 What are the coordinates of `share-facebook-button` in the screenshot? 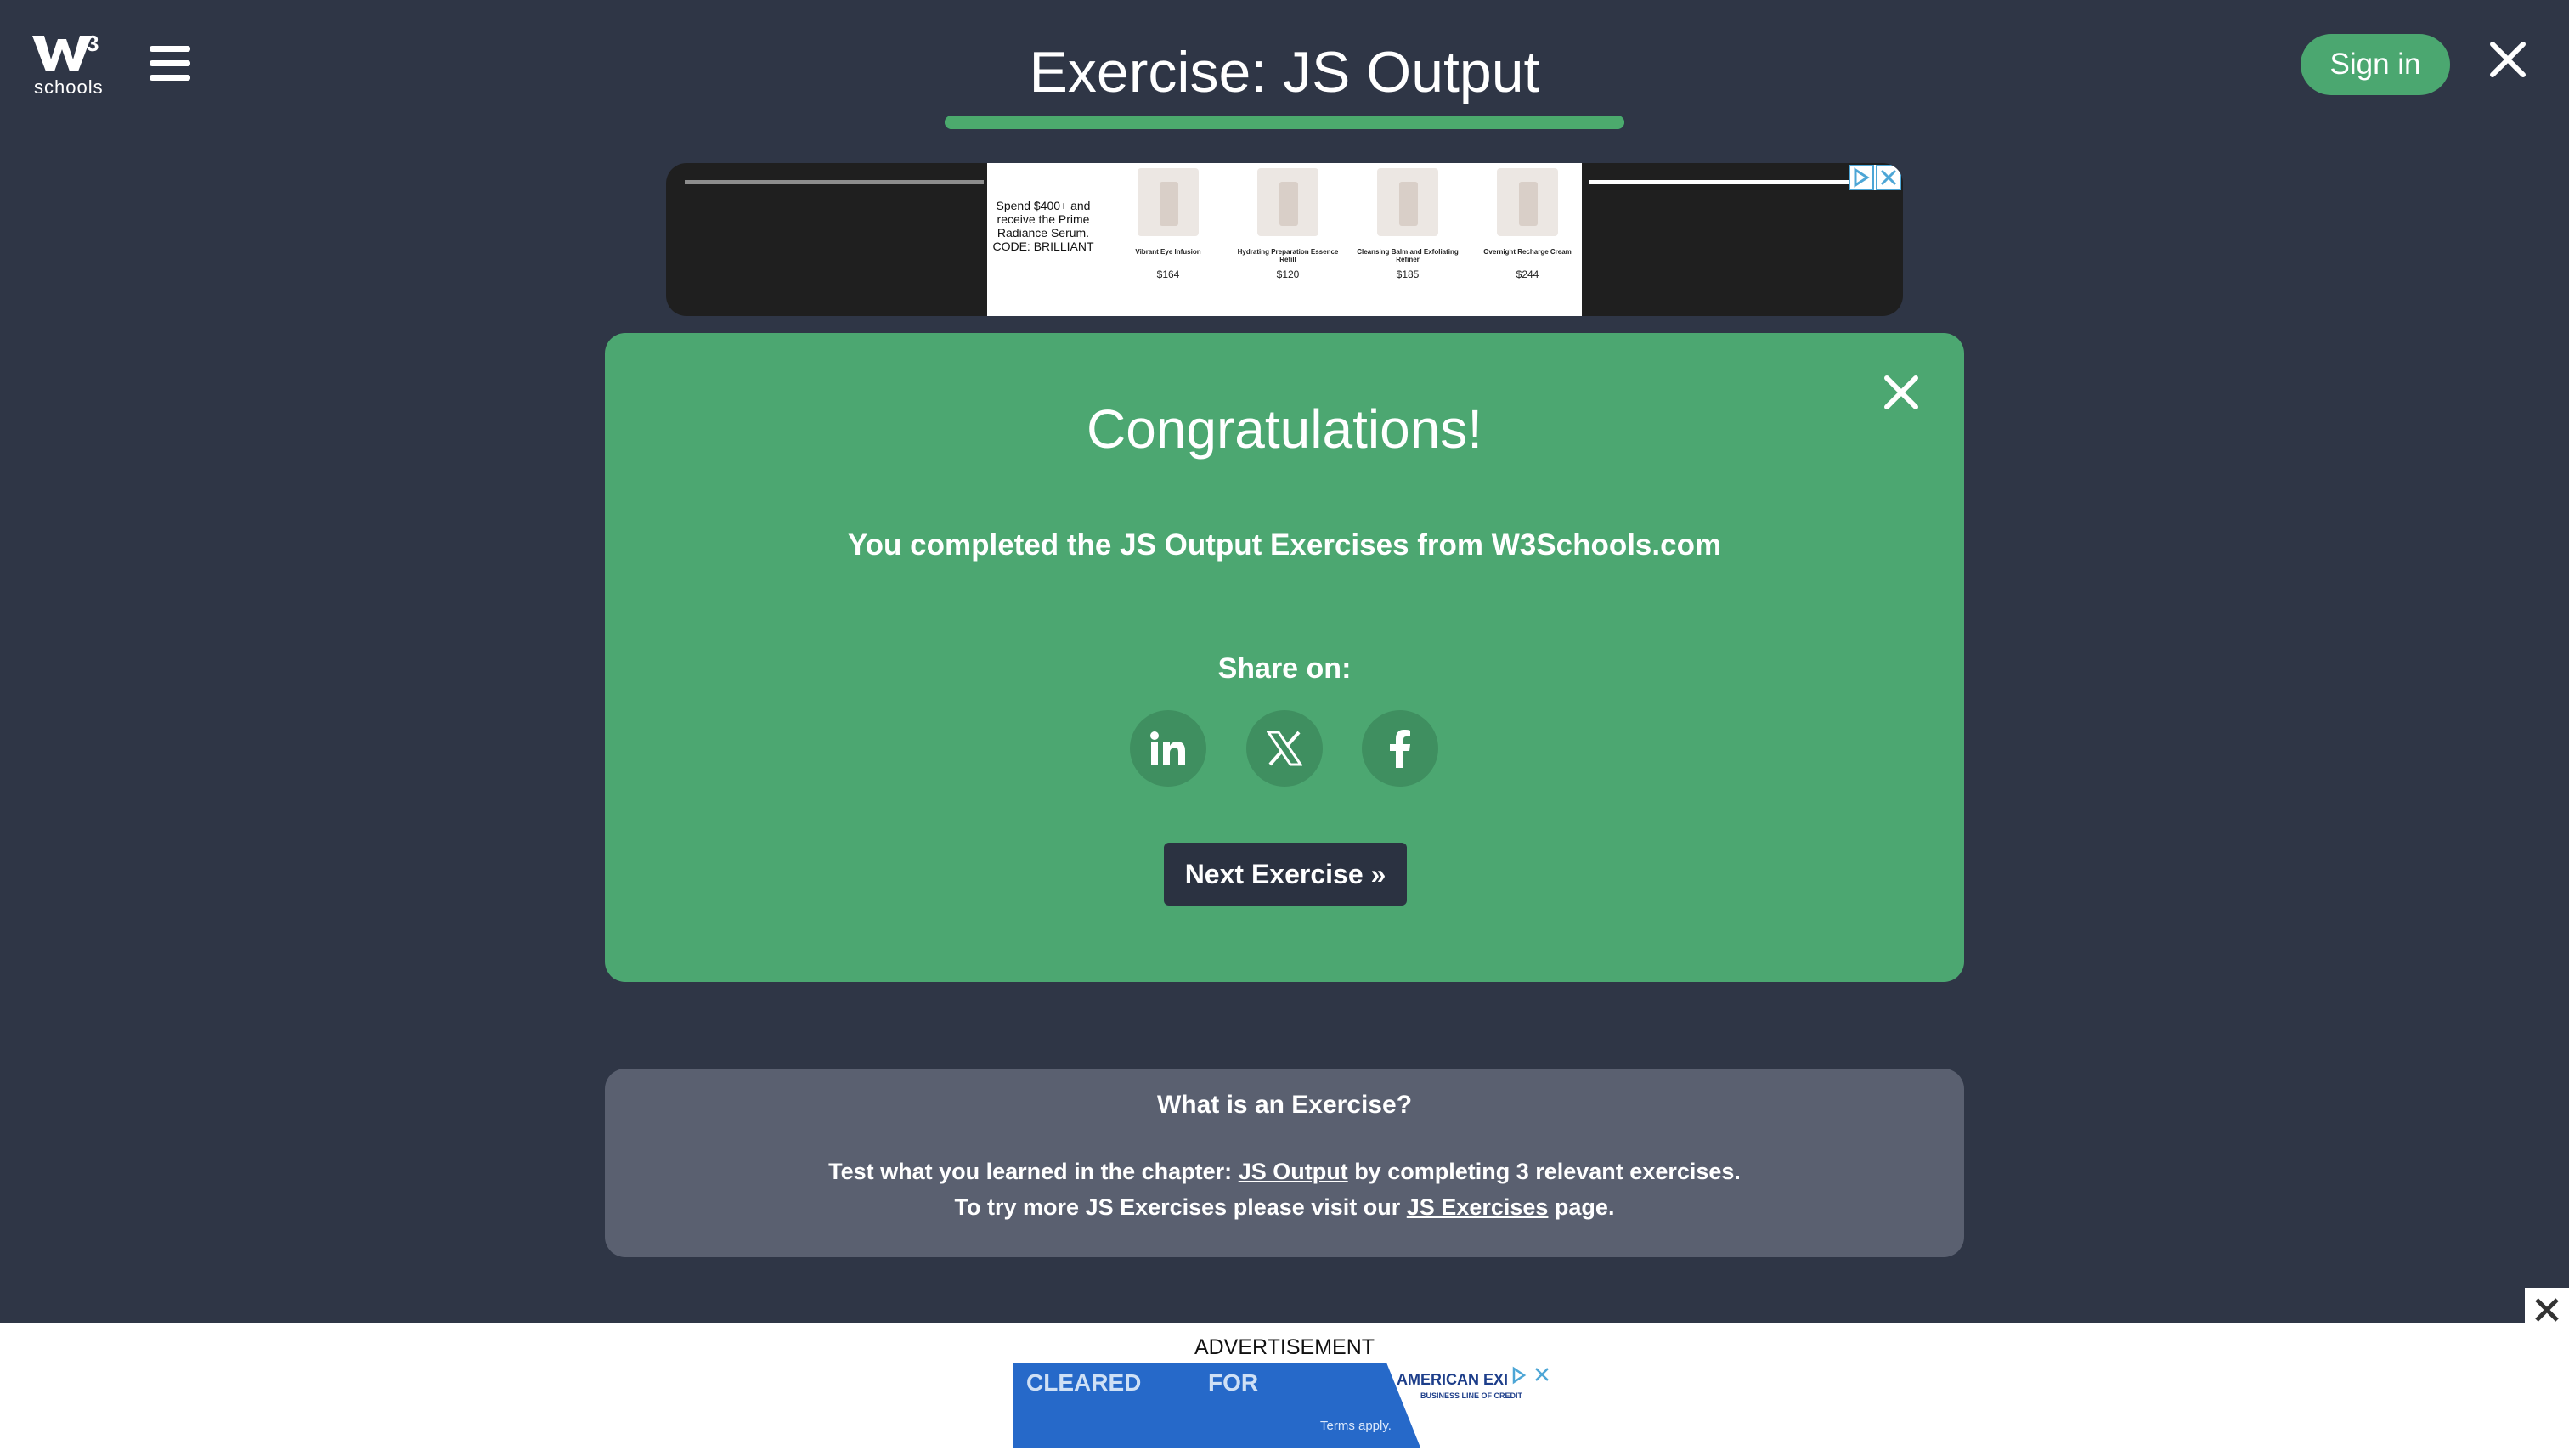 It's located at (1400, 748).